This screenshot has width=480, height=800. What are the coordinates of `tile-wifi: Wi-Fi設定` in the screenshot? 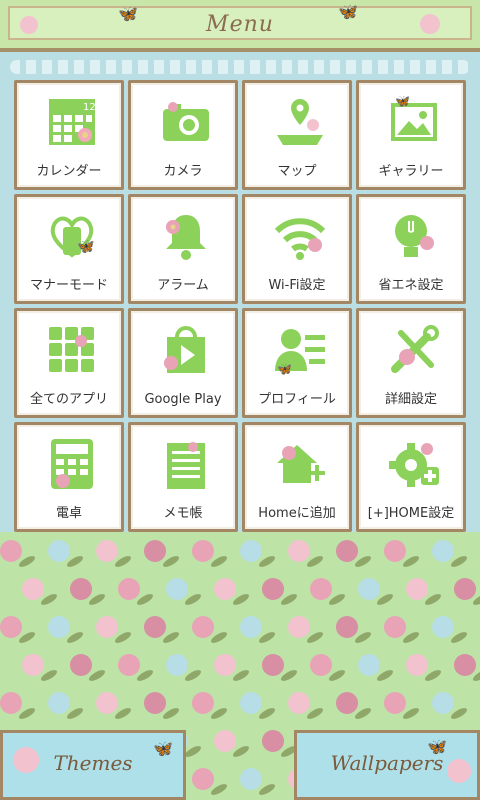 It's located at (297, 249).